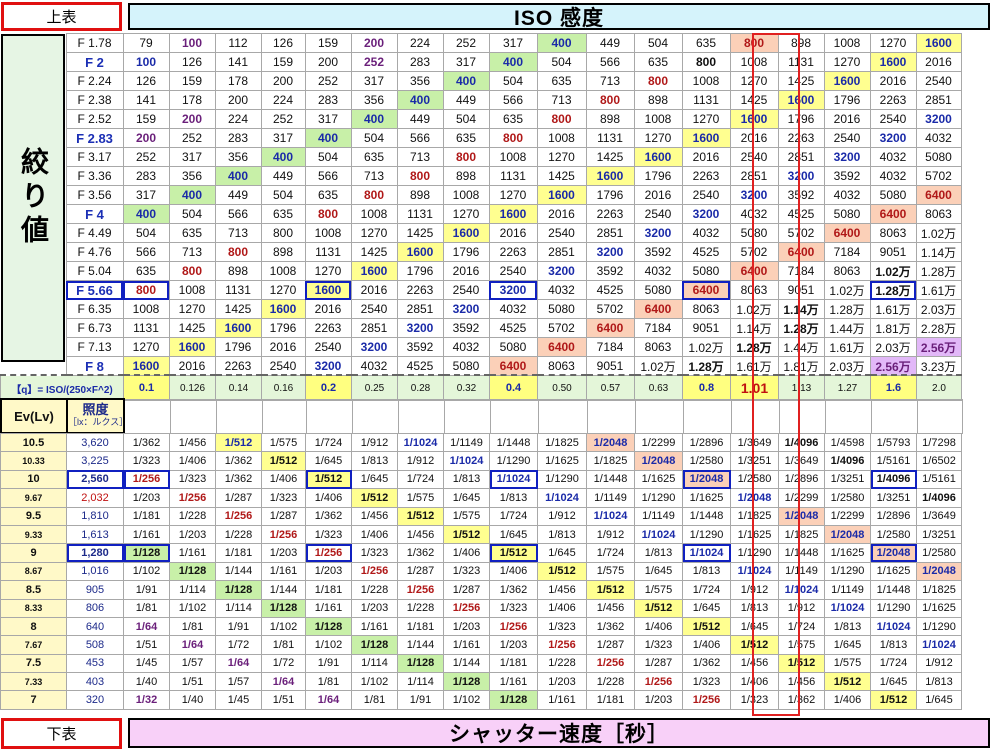 Image resolution: width=994 pixels, height=751 pixels. What do you see at coordinates (94, 347) in the screenshot?
I see `fstop-cell: F 7.13` at bounding box center [94, 347].